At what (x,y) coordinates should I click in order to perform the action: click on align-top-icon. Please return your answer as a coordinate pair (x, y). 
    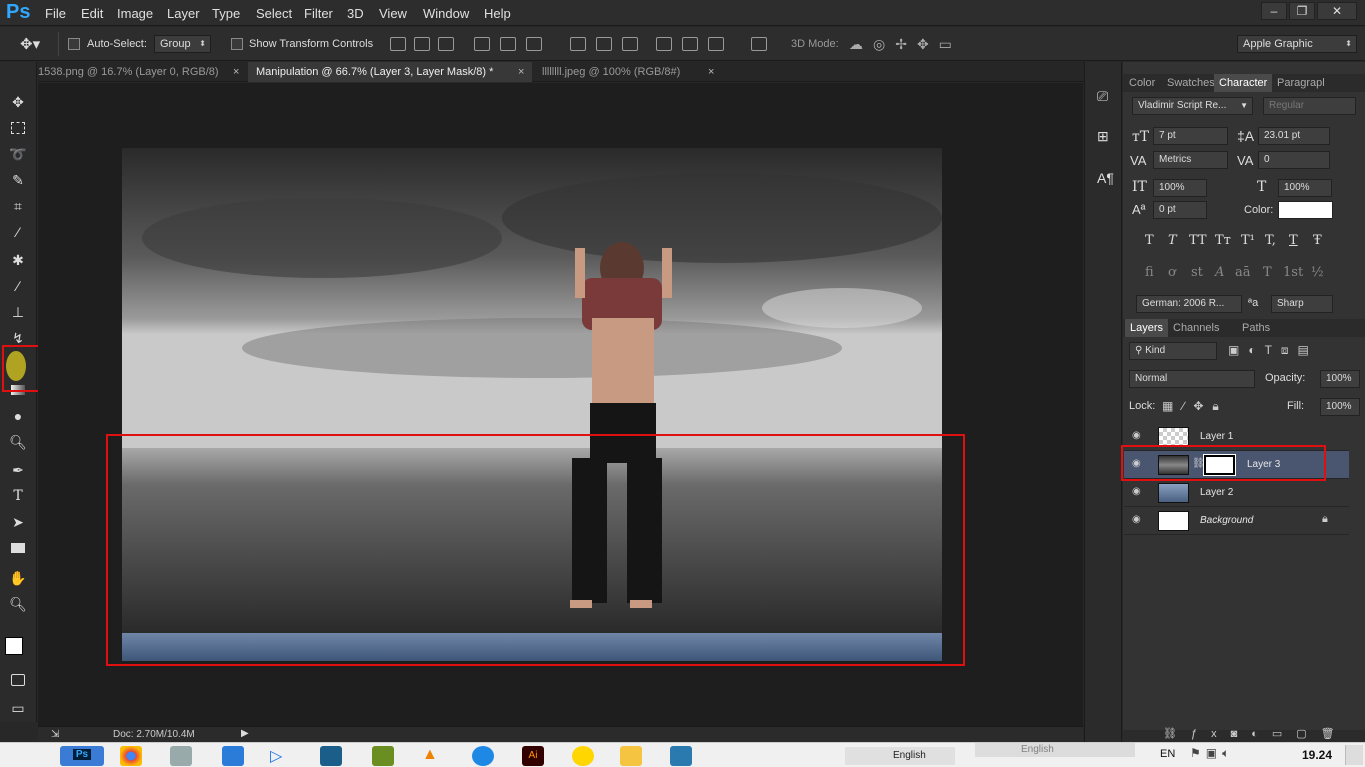
    Looking at the image, I should click on (398, 44).